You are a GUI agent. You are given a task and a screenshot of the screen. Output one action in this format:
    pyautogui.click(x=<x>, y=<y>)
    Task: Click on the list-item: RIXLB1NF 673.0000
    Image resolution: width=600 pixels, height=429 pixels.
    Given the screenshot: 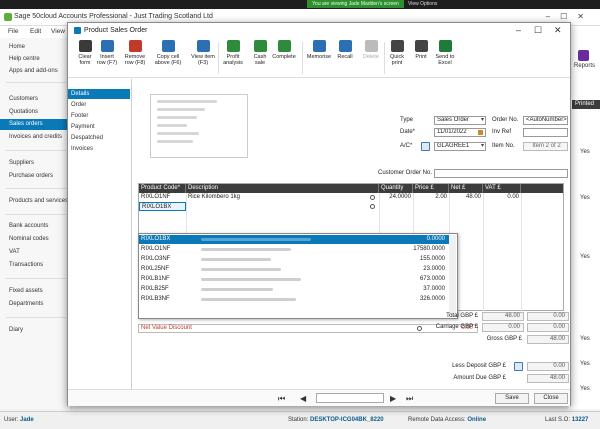 What is the action you would take?
    pyautogui.click(x=294, y=279)
    